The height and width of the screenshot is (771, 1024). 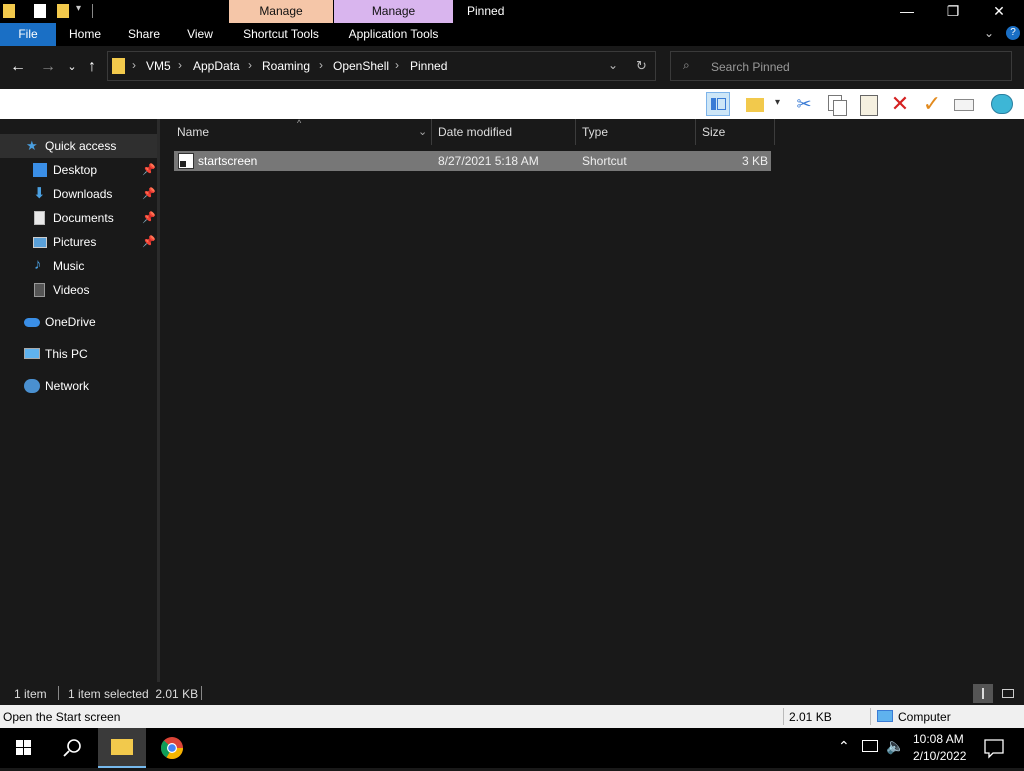 What do you see at coordinates (81, 146) in the screenshot?
I see `nav-label: Quick access` at bounding box center [81, 146].